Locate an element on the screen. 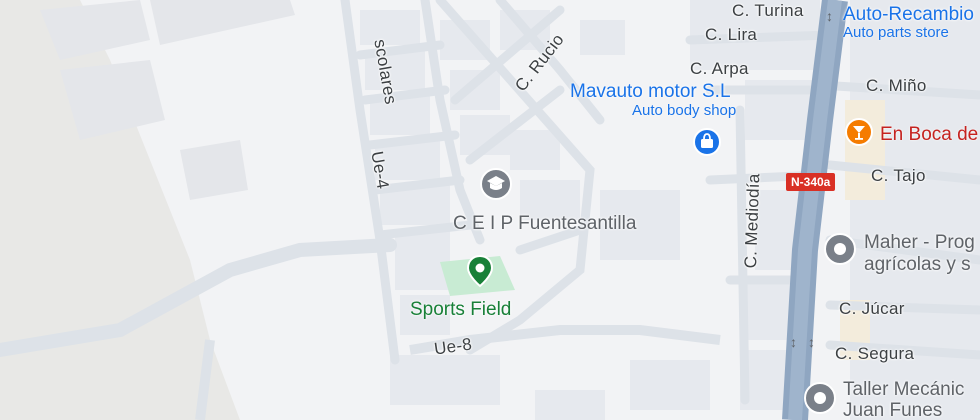  street-label-mino: C. Miño is located at coordinates (896, 85).